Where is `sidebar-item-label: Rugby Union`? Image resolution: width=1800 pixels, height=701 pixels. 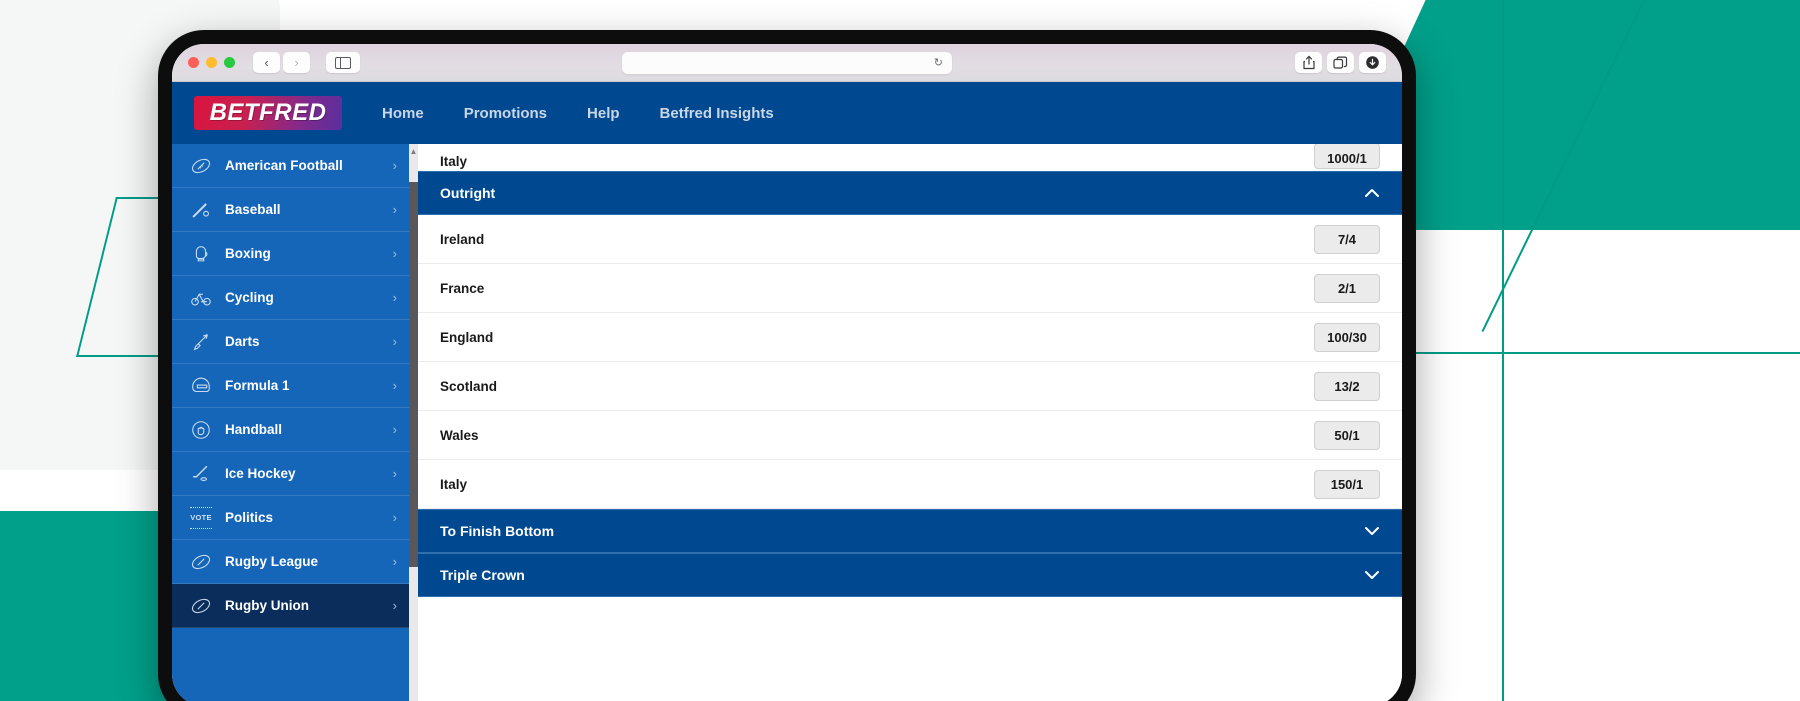 sidebar-item-label: Rugby Union is located at coordinates (267, 605).